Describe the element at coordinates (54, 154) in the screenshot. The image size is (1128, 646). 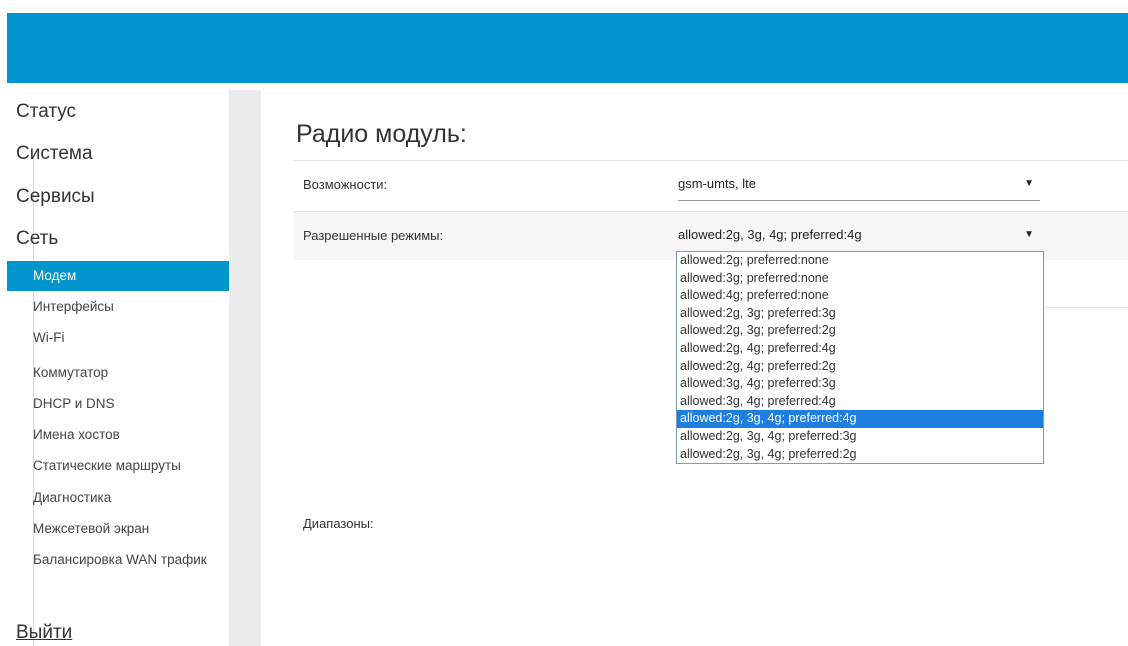
I see `sidebar-section-system: Система` at that location.